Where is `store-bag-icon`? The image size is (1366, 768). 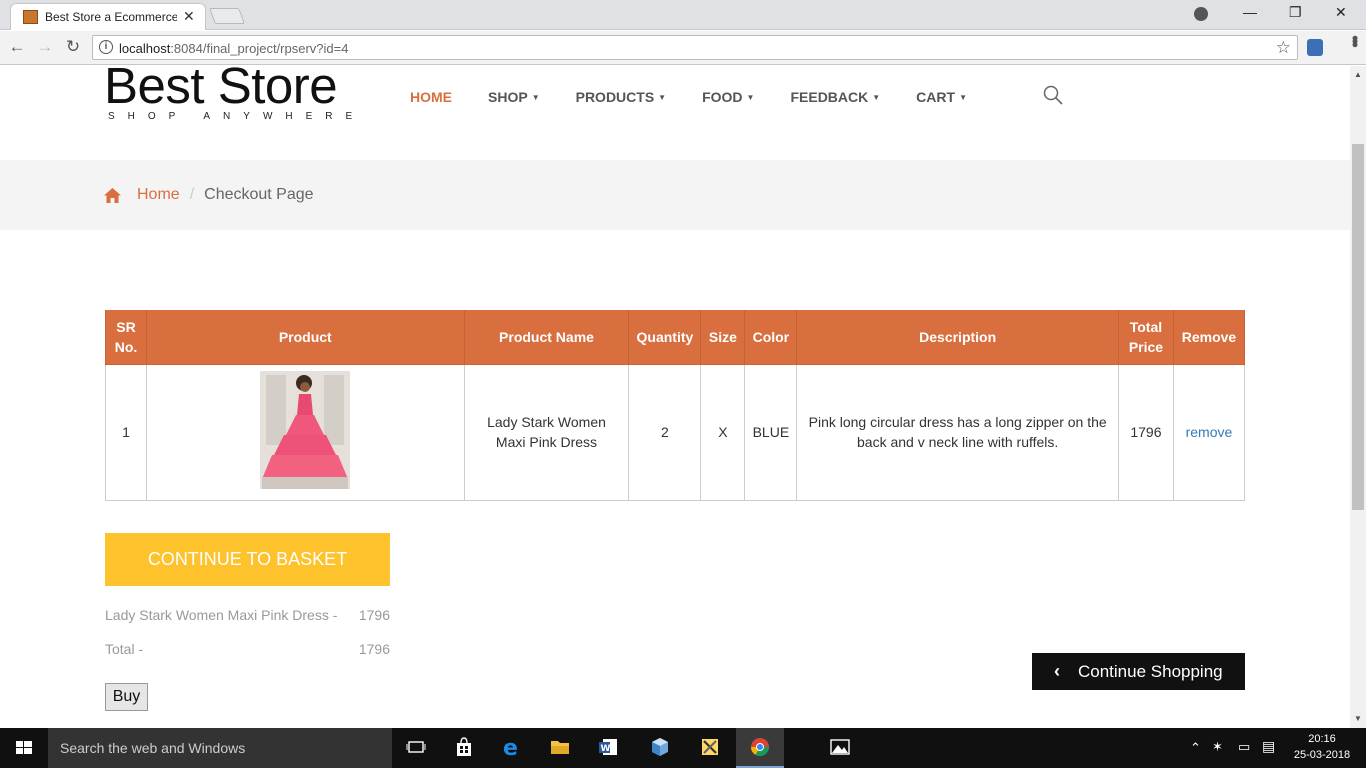
store-bag-icon is located at coordinates (464, 746).